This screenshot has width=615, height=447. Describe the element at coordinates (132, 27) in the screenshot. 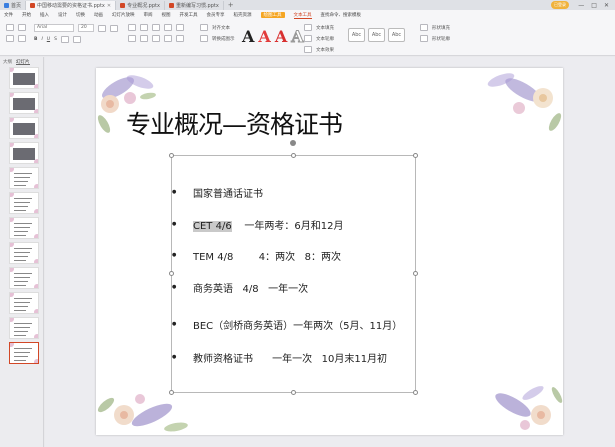

I see `bullets-icon` at that location.